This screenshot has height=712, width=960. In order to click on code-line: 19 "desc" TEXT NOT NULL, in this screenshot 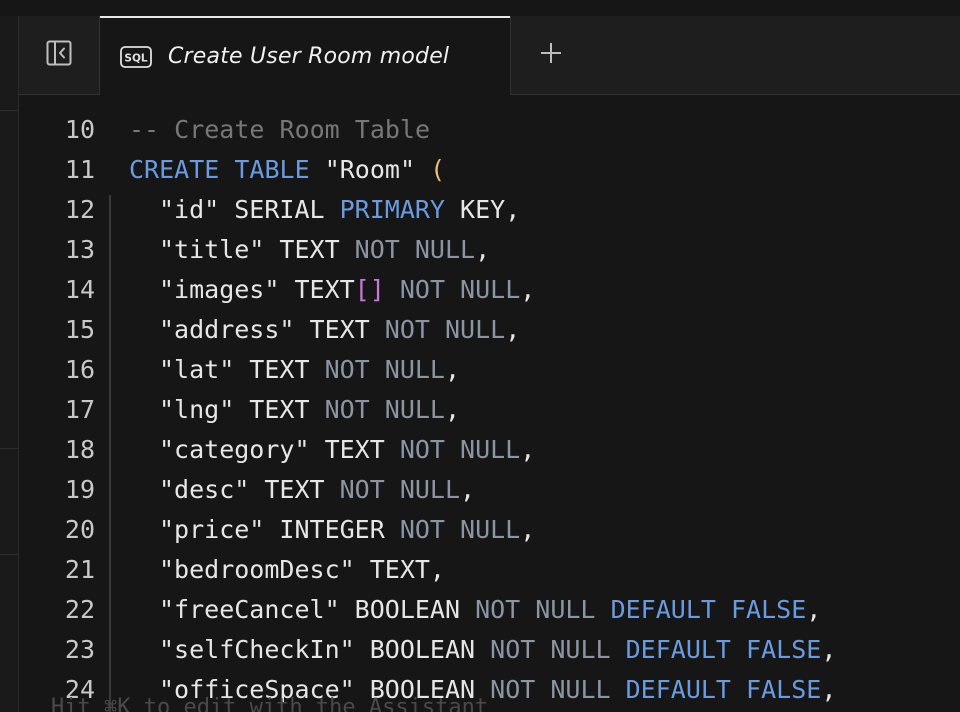, I will do `click(489, 490)`.